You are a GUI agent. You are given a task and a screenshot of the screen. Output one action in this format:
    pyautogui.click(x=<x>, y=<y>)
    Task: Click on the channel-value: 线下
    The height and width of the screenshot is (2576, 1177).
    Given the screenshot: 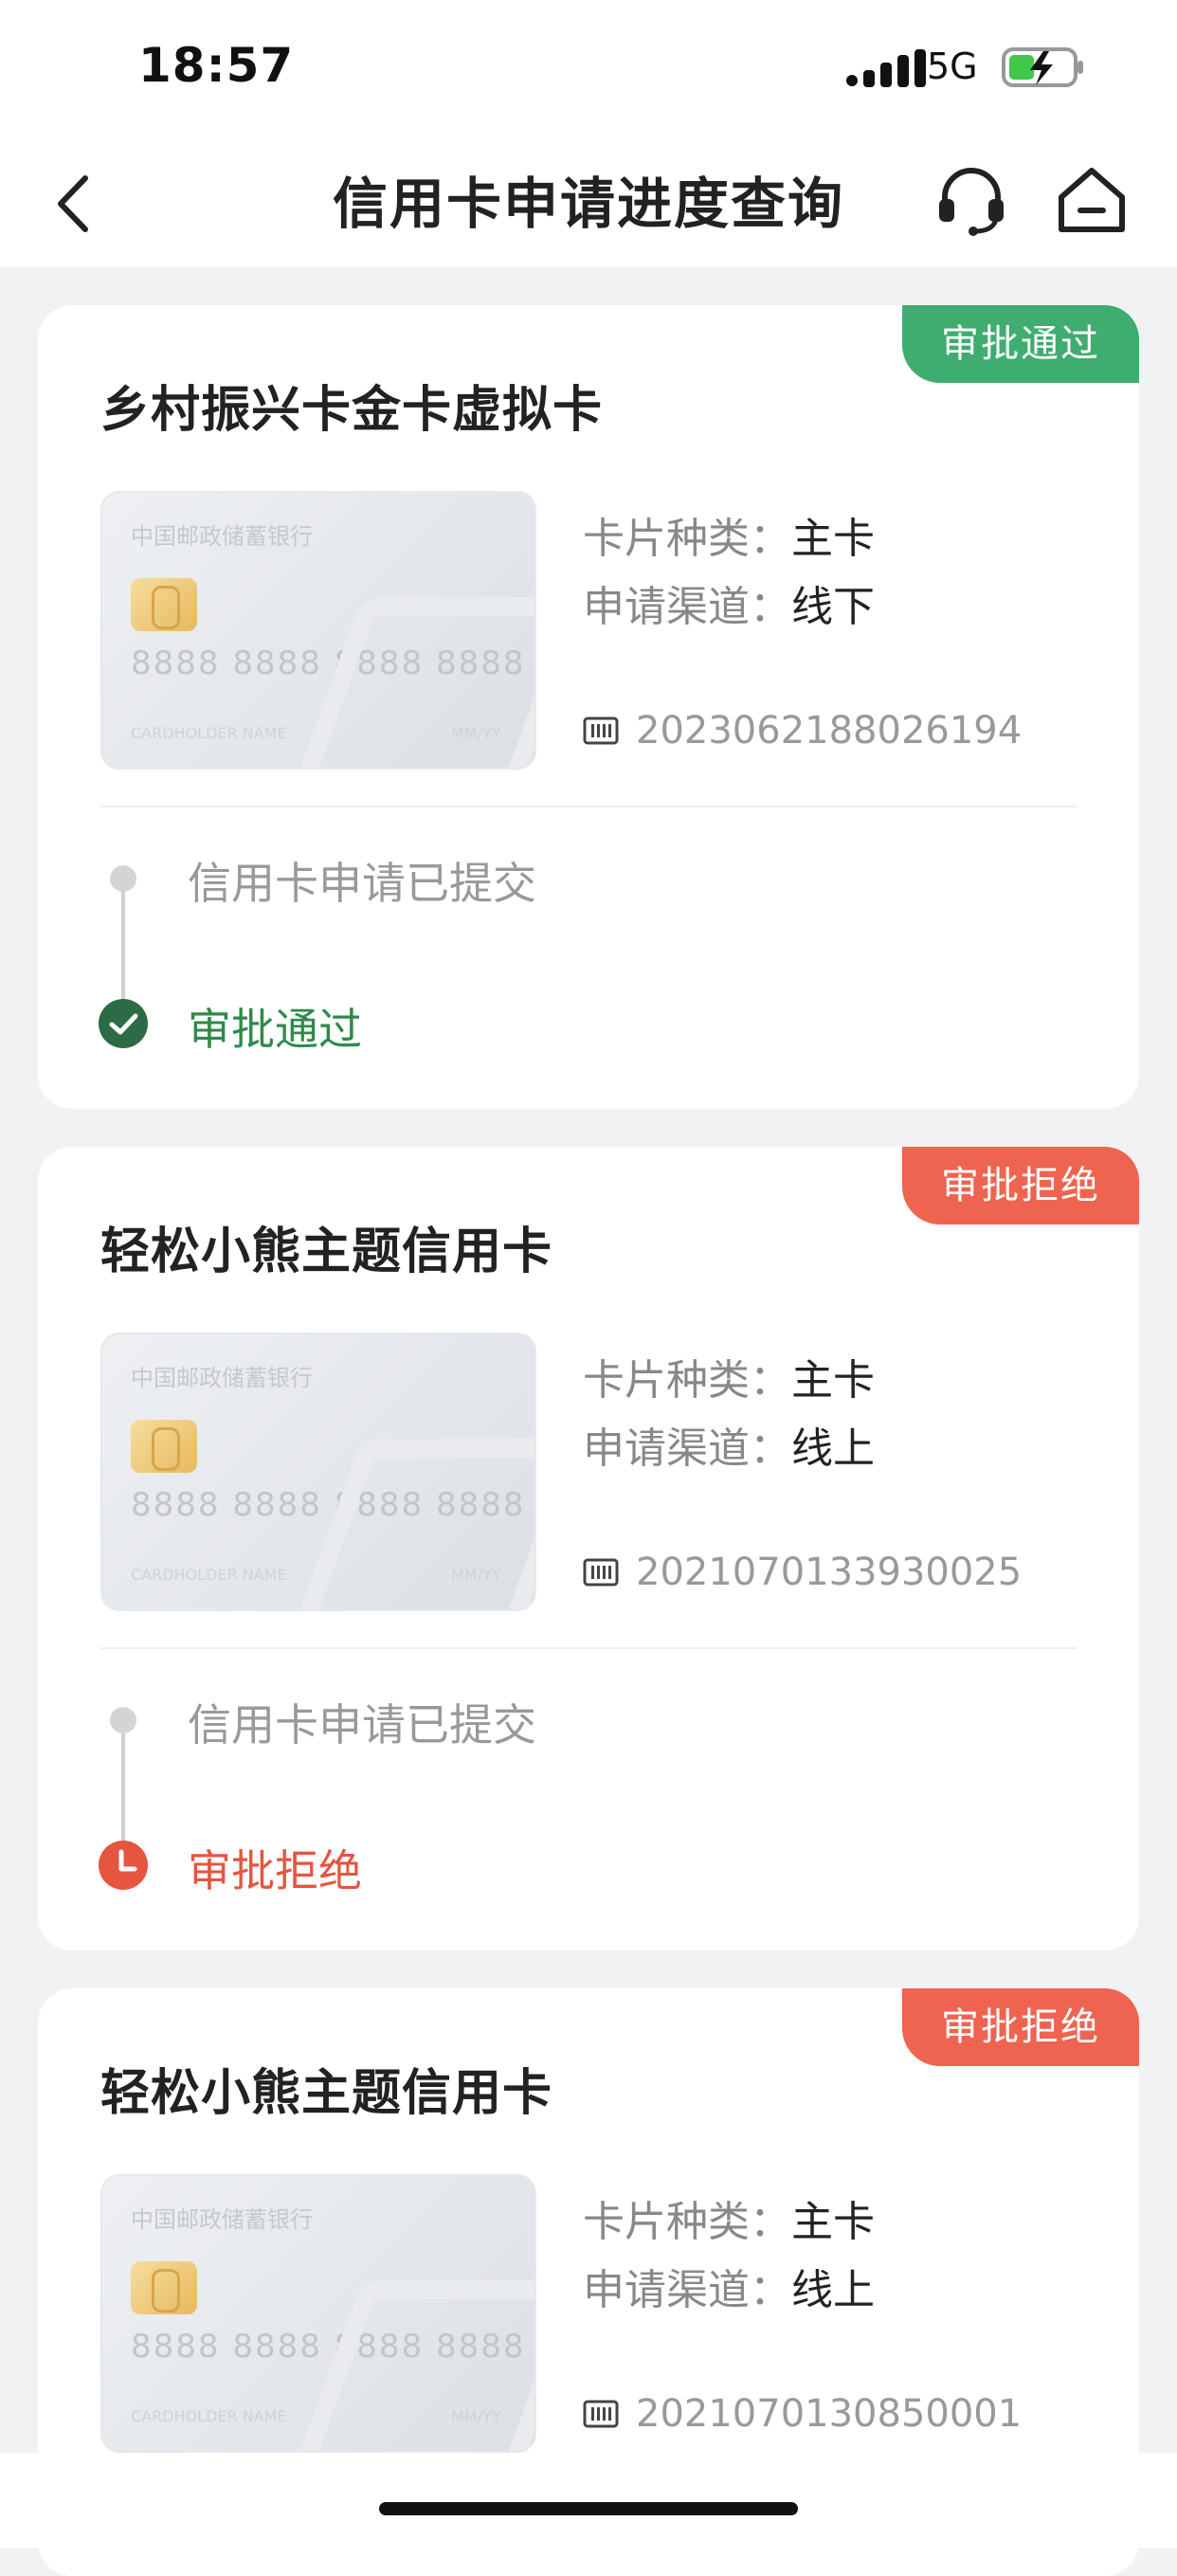 What is the action you would take?
    pyautogui.click(x=833, y=607)
    